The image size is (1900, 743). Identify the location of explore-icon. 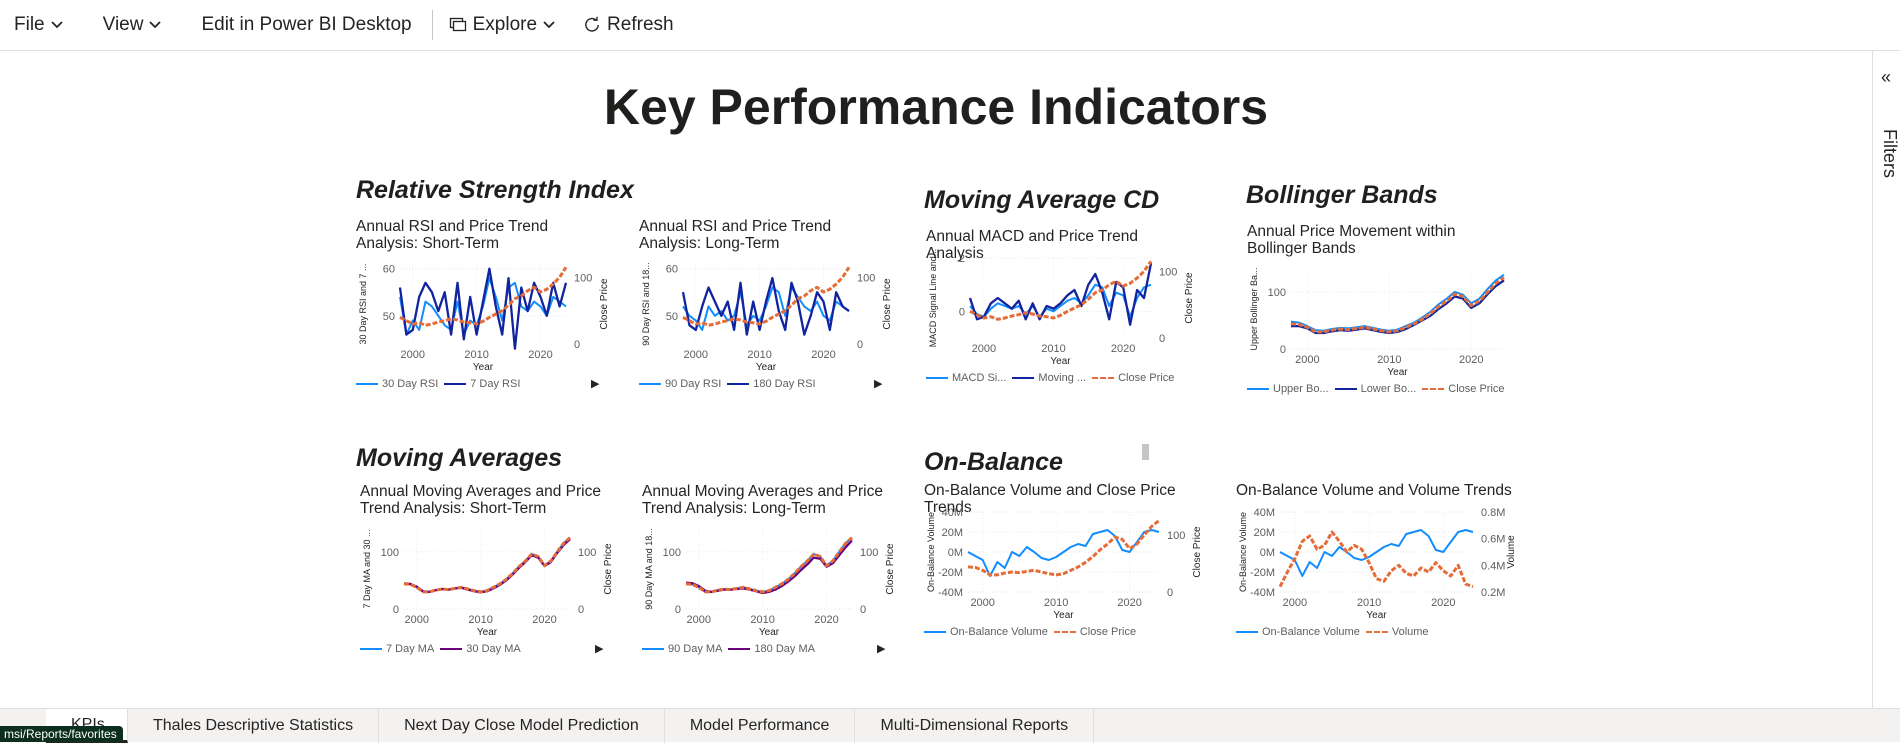
(457, 24).